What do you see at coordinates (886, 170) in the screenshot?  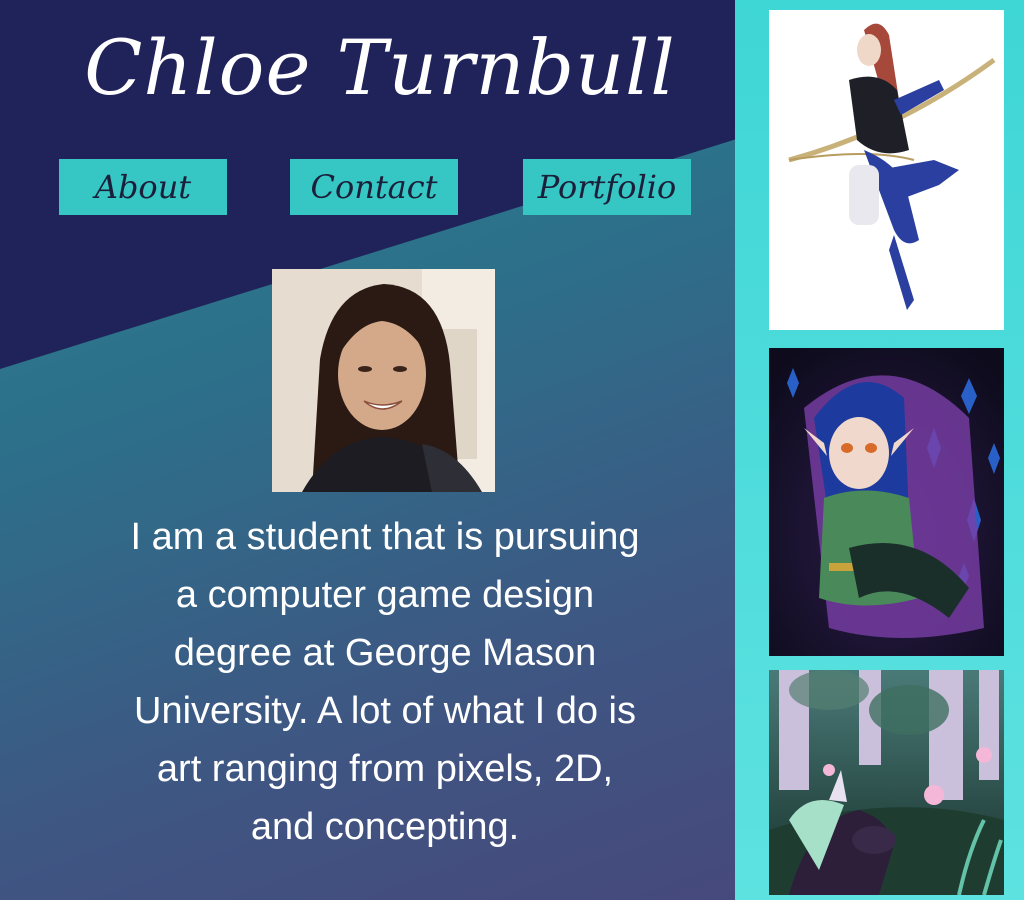 I see `gallery-item-archer` at bounding box center [886, 170].